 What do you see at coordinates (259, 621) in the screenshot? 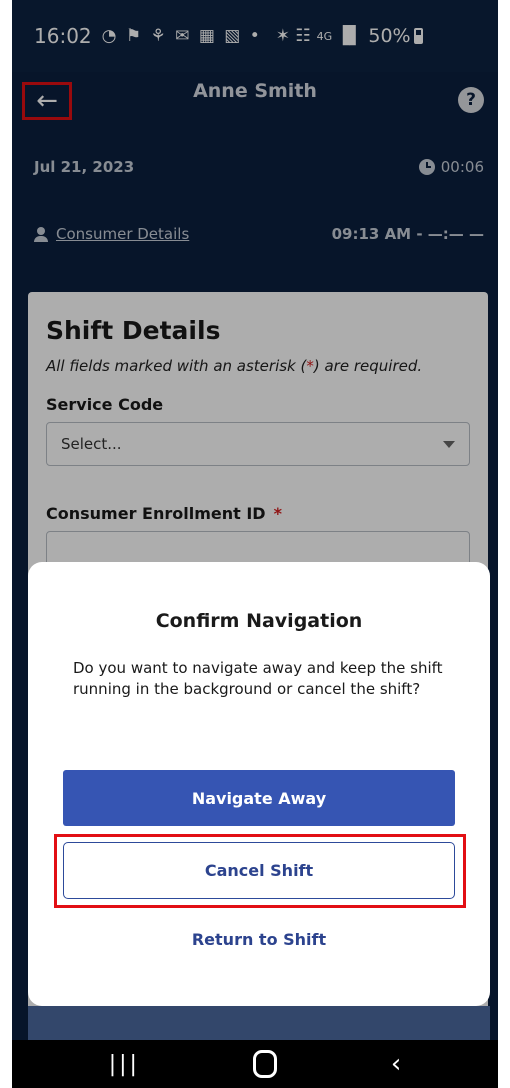
I see `dialog-title: Confirm Navigation` at bounding box center [259, 621].